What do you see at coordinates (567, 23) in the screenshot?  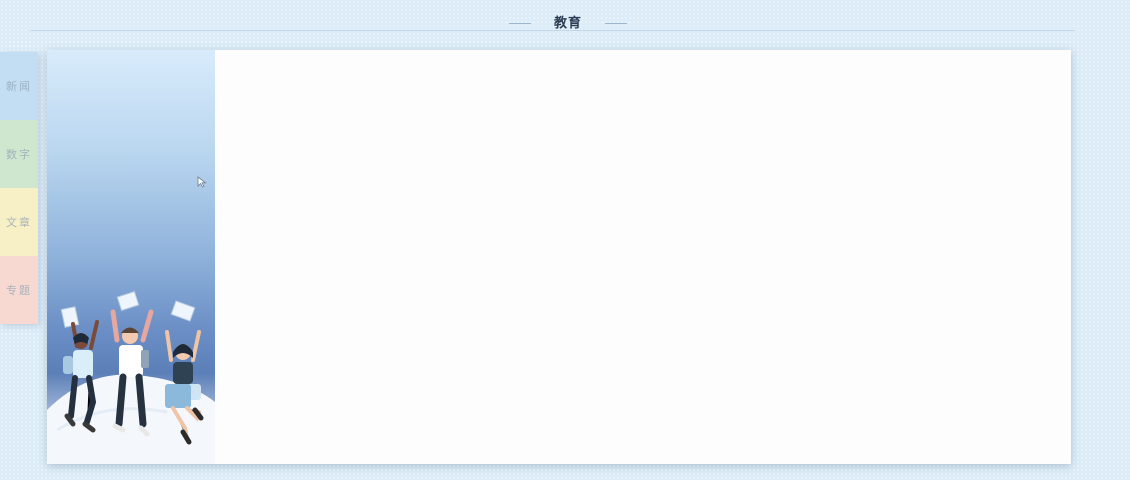 I see `section-title: 教育` at bounding box center [567, 23].